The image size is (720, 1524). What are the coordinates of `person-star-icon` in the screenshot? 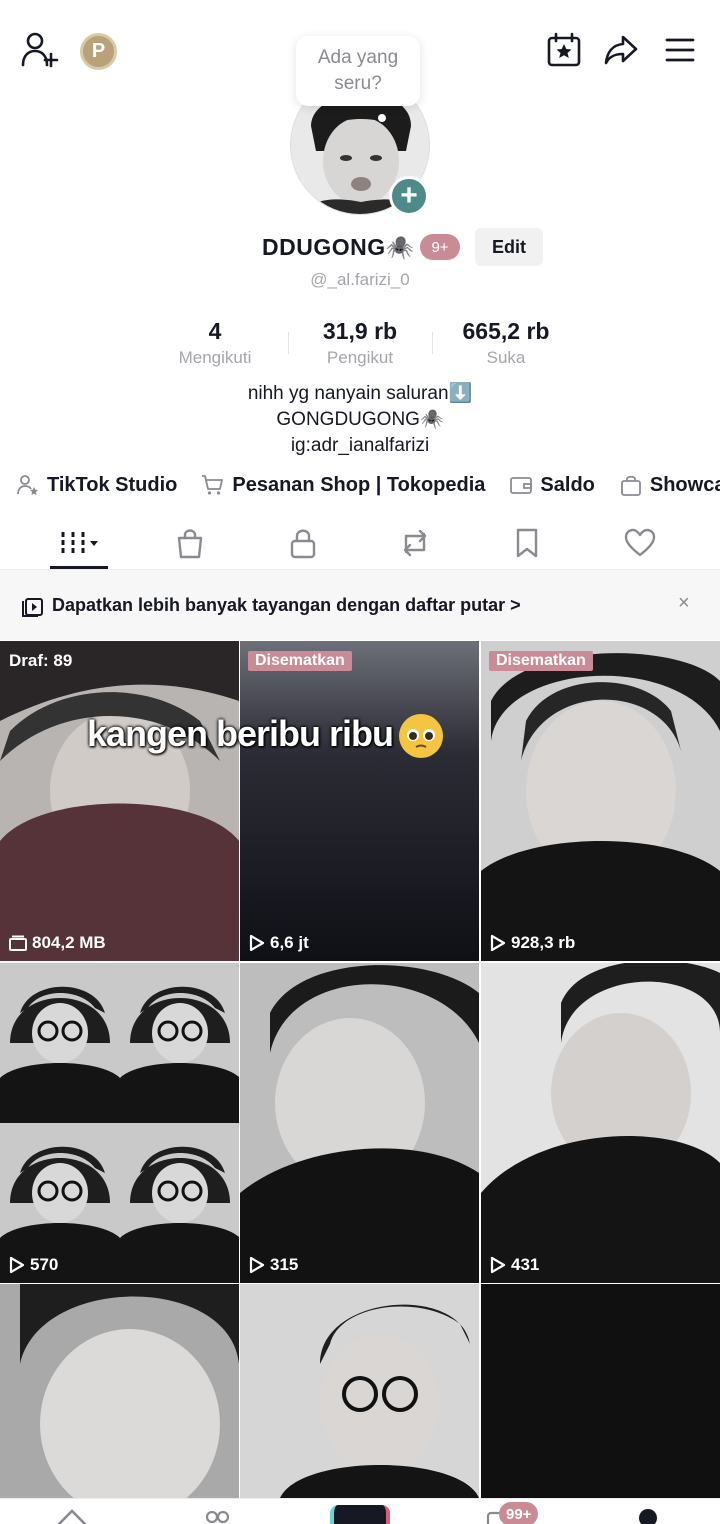 It's located at (27, 485).